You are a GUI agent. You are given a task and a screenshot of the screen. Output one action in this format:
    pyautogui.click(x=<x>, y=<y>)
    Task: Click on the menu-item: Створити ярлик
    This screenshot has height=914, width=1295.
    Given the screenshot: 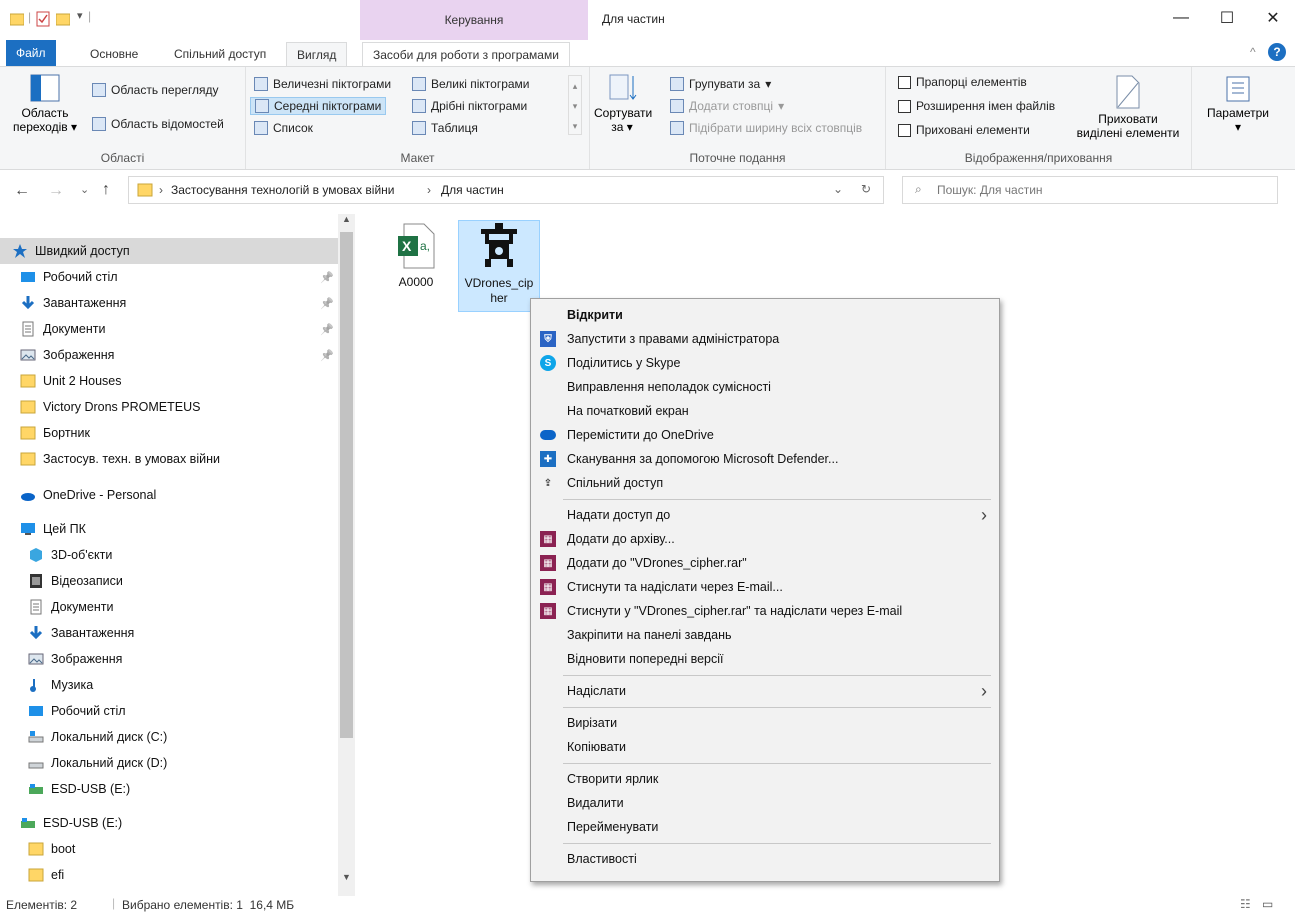 What is the action you would take?
    pyautogui.click(x=765, y=779)
    